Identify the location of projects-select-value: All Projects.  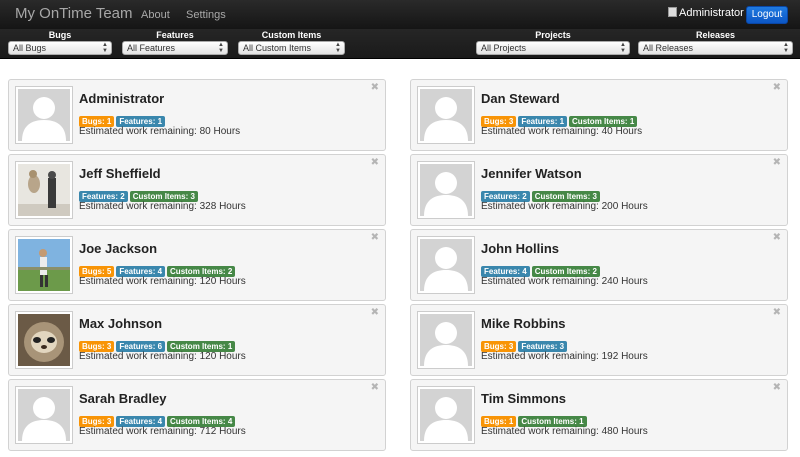
(504, 48).